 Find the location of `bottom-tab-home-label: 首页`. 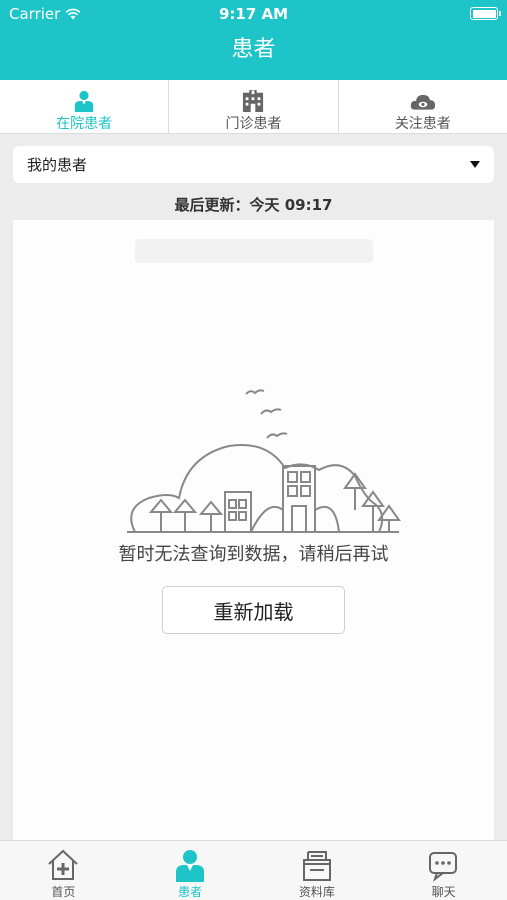

bottom-tab-home-label: 首页 is located at coordinates (63, 892).